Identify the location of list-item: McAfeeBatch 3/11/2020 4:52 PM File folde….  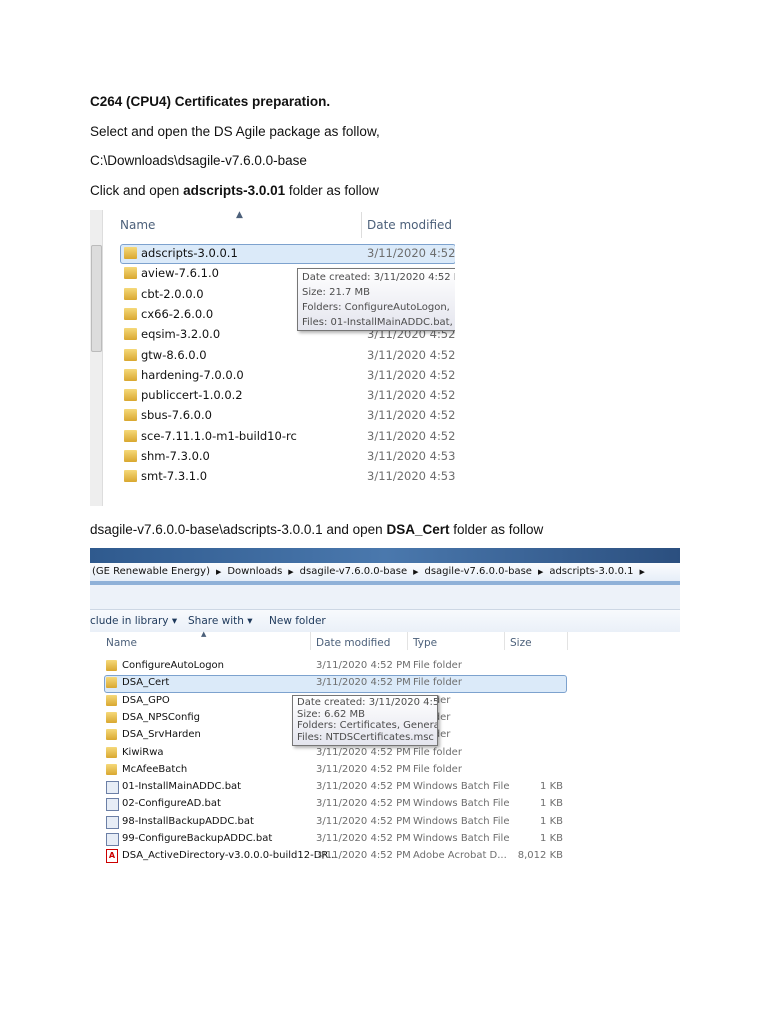
(334, 770).